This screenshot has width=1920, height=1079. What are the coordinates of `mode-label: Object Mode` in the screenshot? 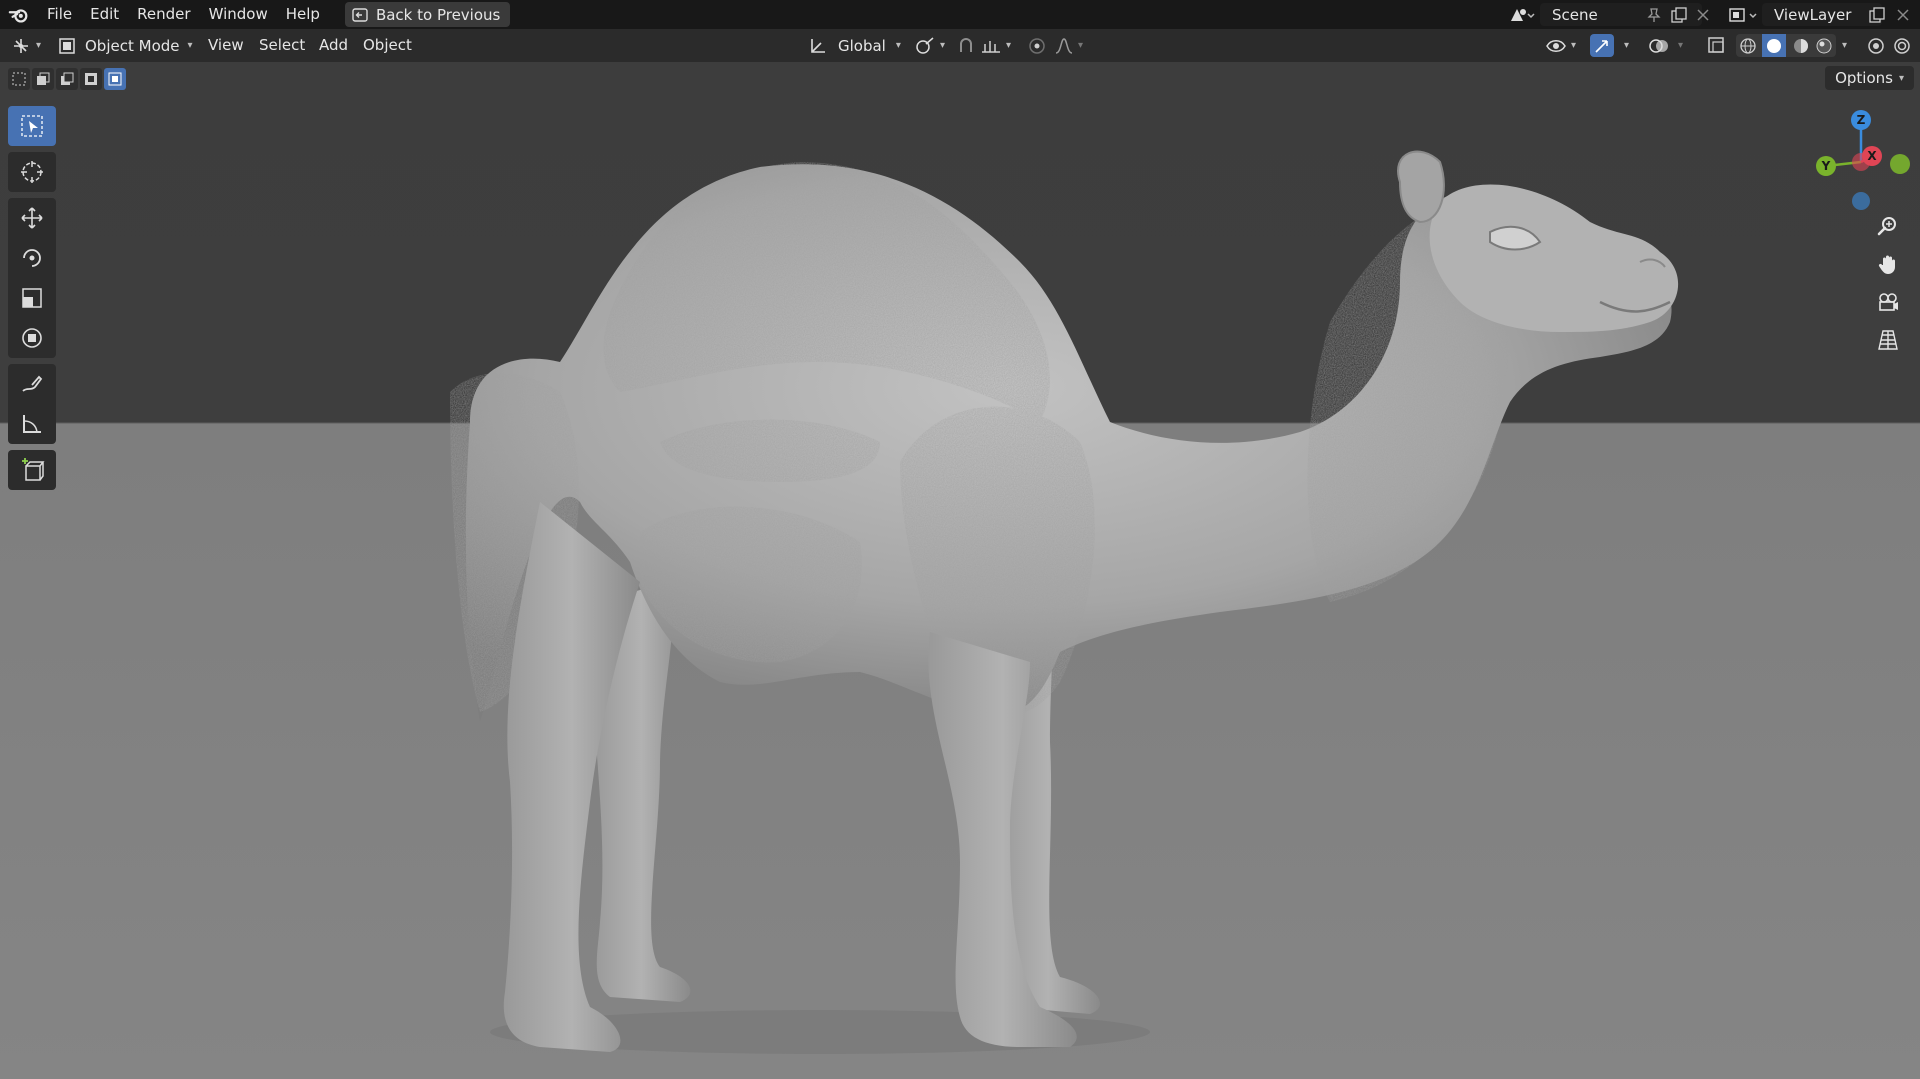 It's located at (132, 45).